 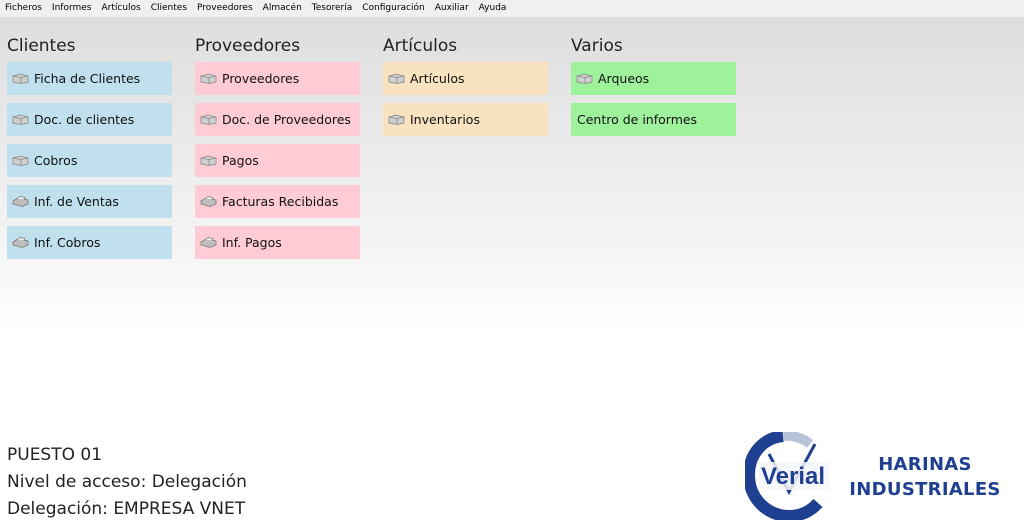 I want to click on varios-column: Varios Arqueos Centro de informes, so click(x=653, y=84).